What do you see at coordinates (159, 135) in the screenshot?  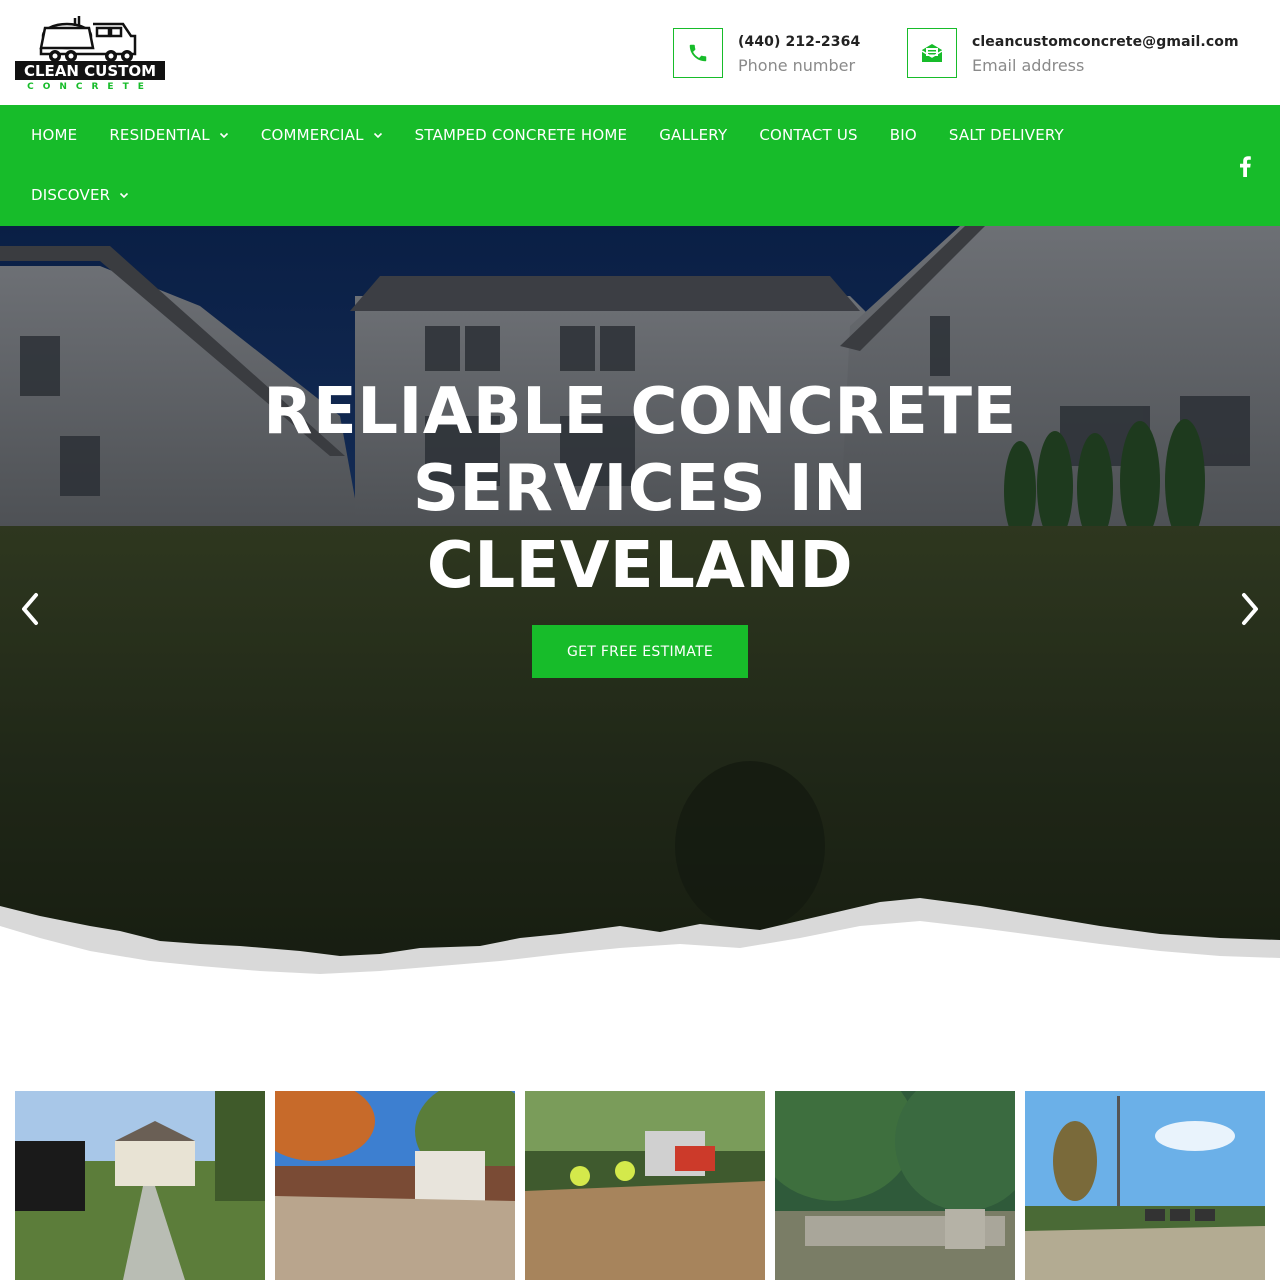 I see `nav-item-label: RESIDENTIAL` at bounding box center [159, 135].